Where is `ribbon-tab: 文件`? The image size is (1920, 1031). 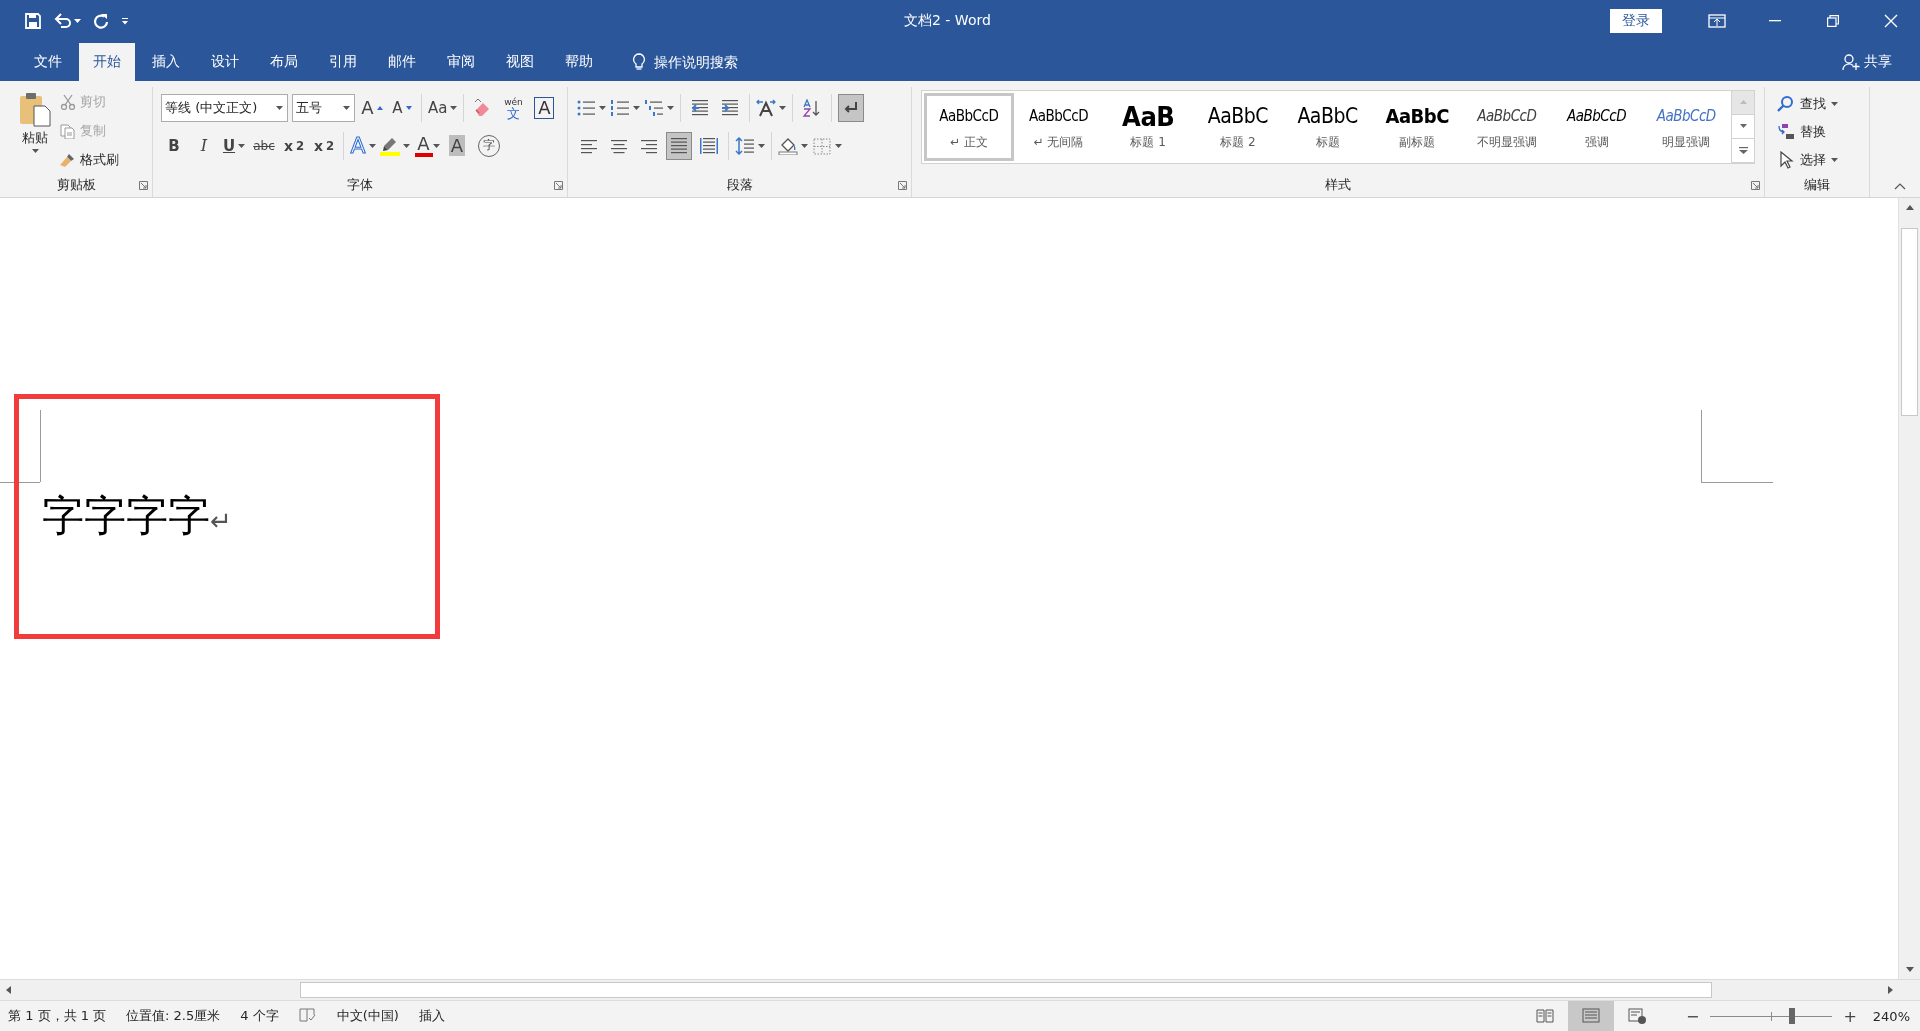 ribbon-tab: 文件 is located at coordinates (48, 61).